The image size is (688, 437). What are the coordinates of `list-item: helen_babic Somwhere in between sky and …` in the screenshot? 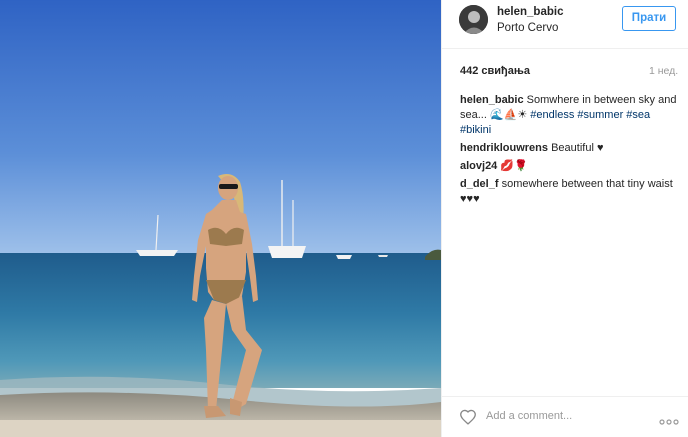 It's located at (569, 115).